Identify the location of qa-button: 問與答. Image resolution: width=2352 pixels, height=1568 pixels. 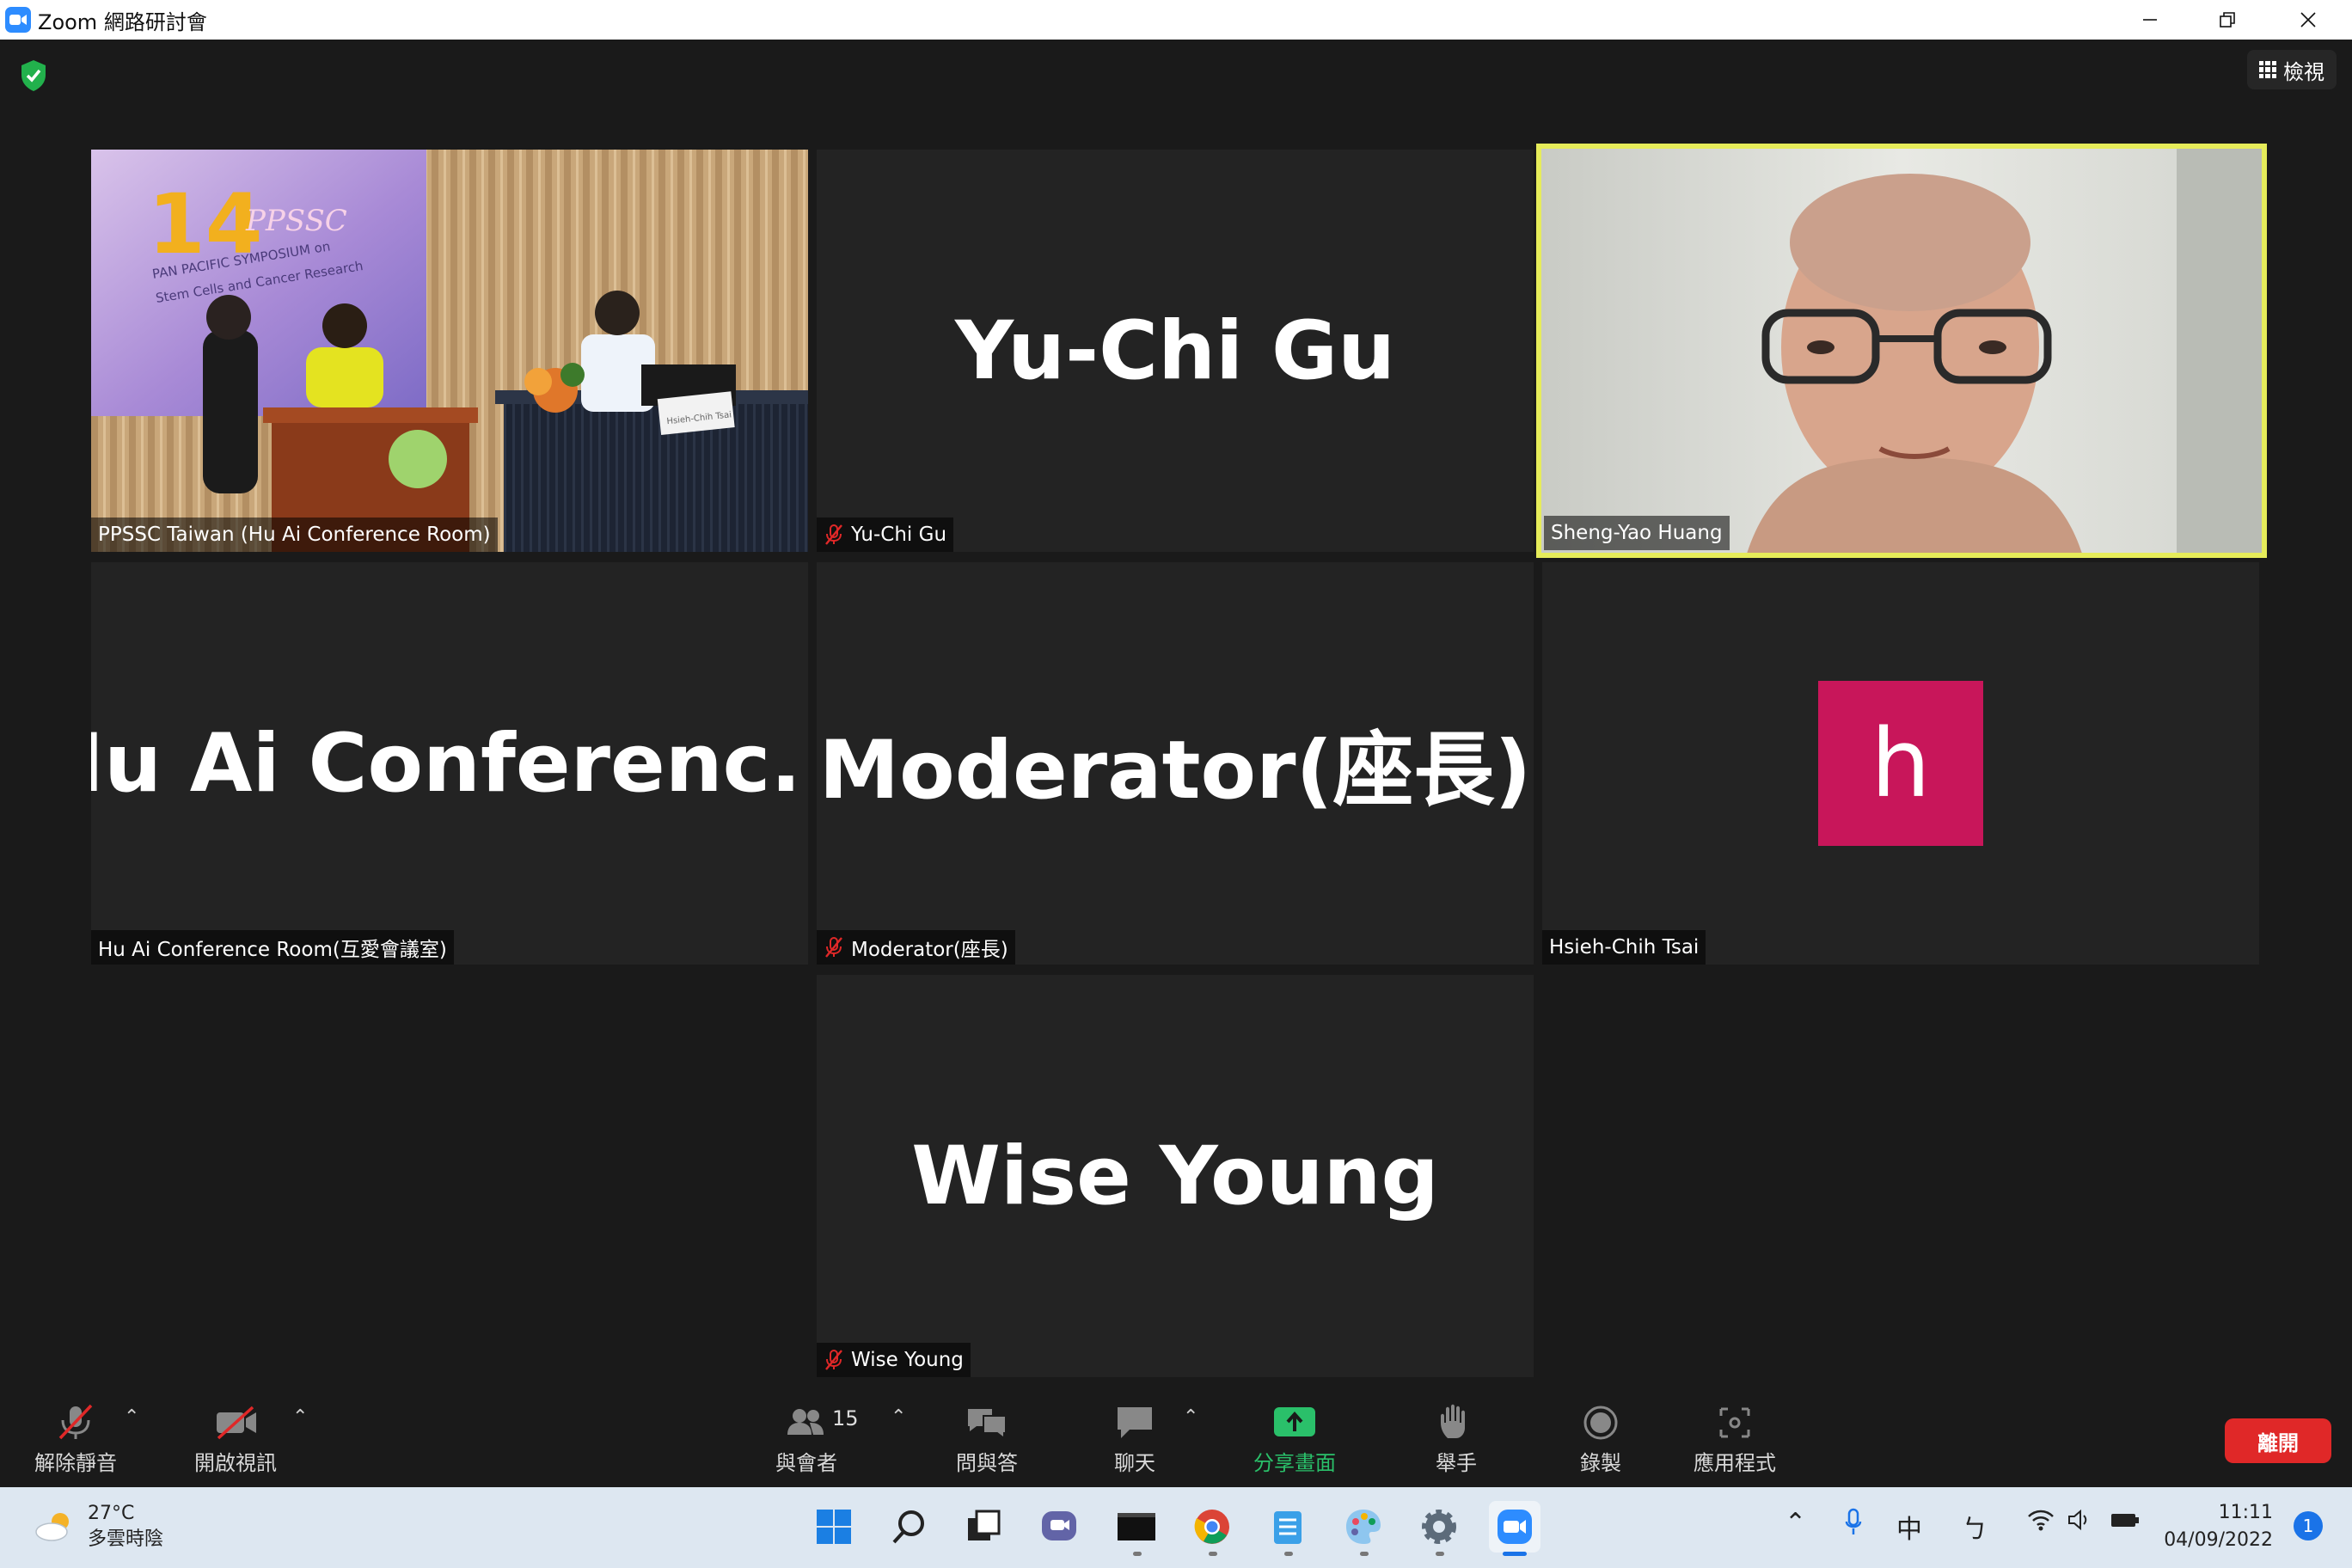
(987, 1438).